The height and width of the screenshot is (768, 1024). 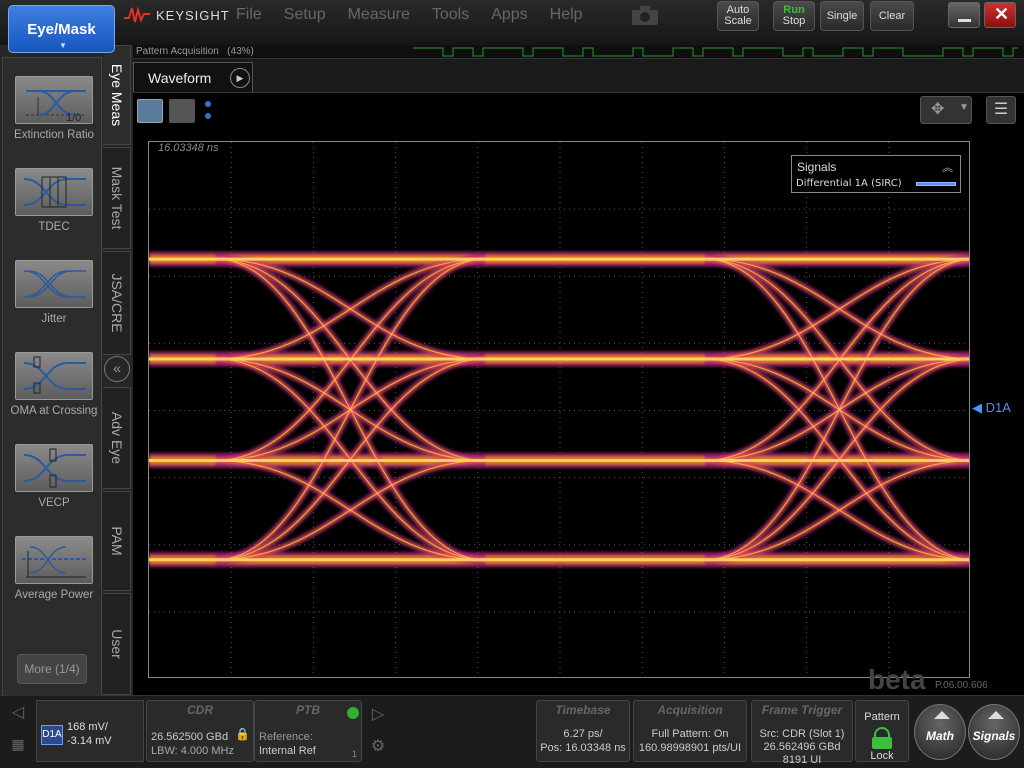 I want to click on tab-waveform: Waveform ▶, so click(x=193, y=77).